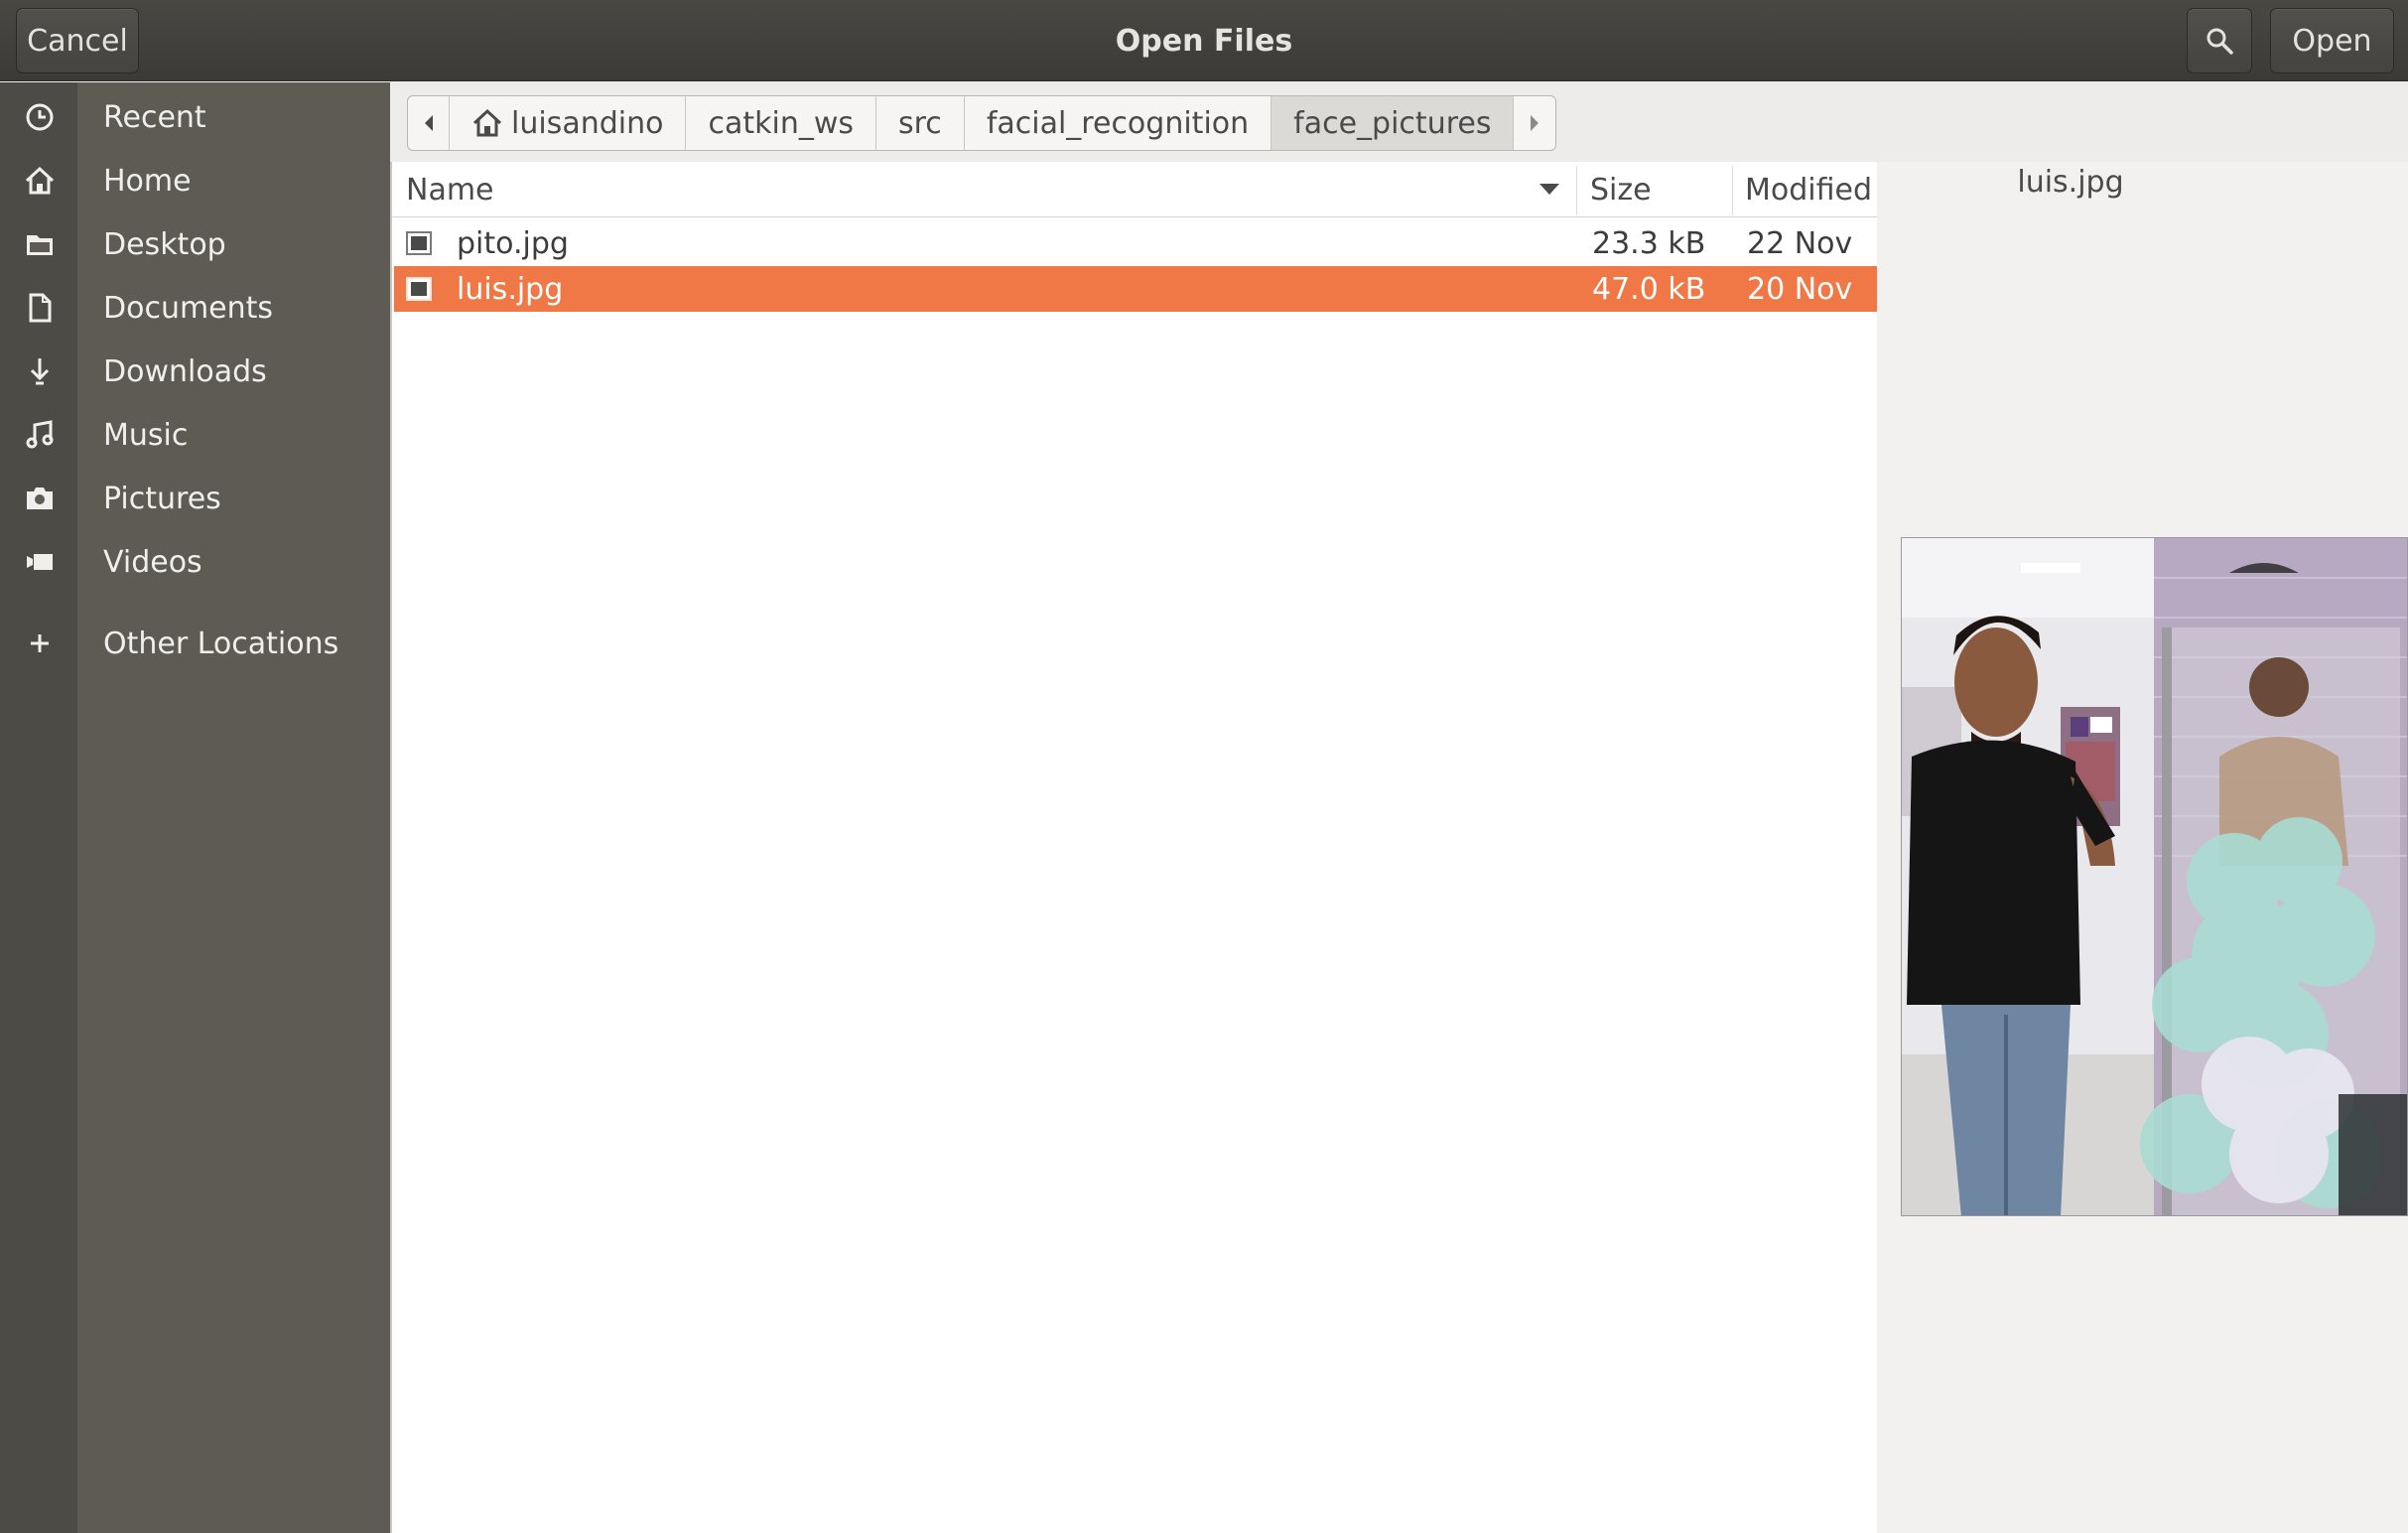  I want to click on sidebar-item-label: Music, so click(146, 435).